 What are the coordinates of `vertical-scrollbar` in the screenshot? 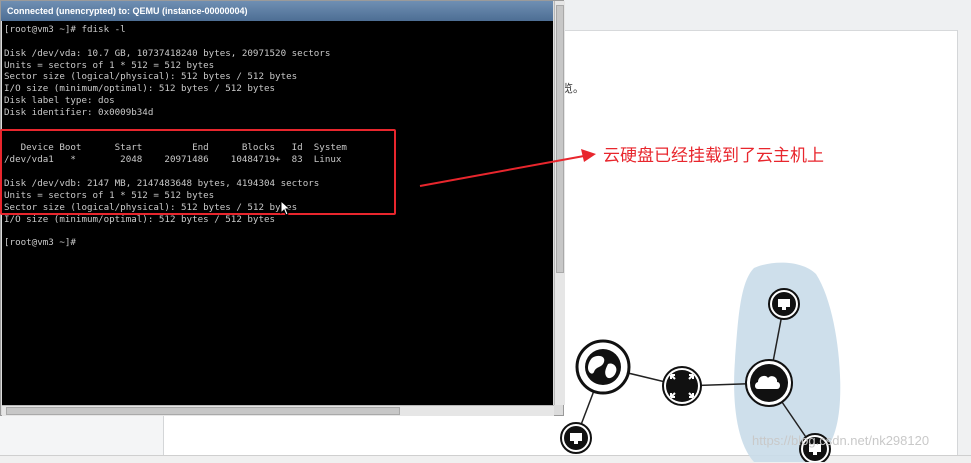 It's located at (559, 203).